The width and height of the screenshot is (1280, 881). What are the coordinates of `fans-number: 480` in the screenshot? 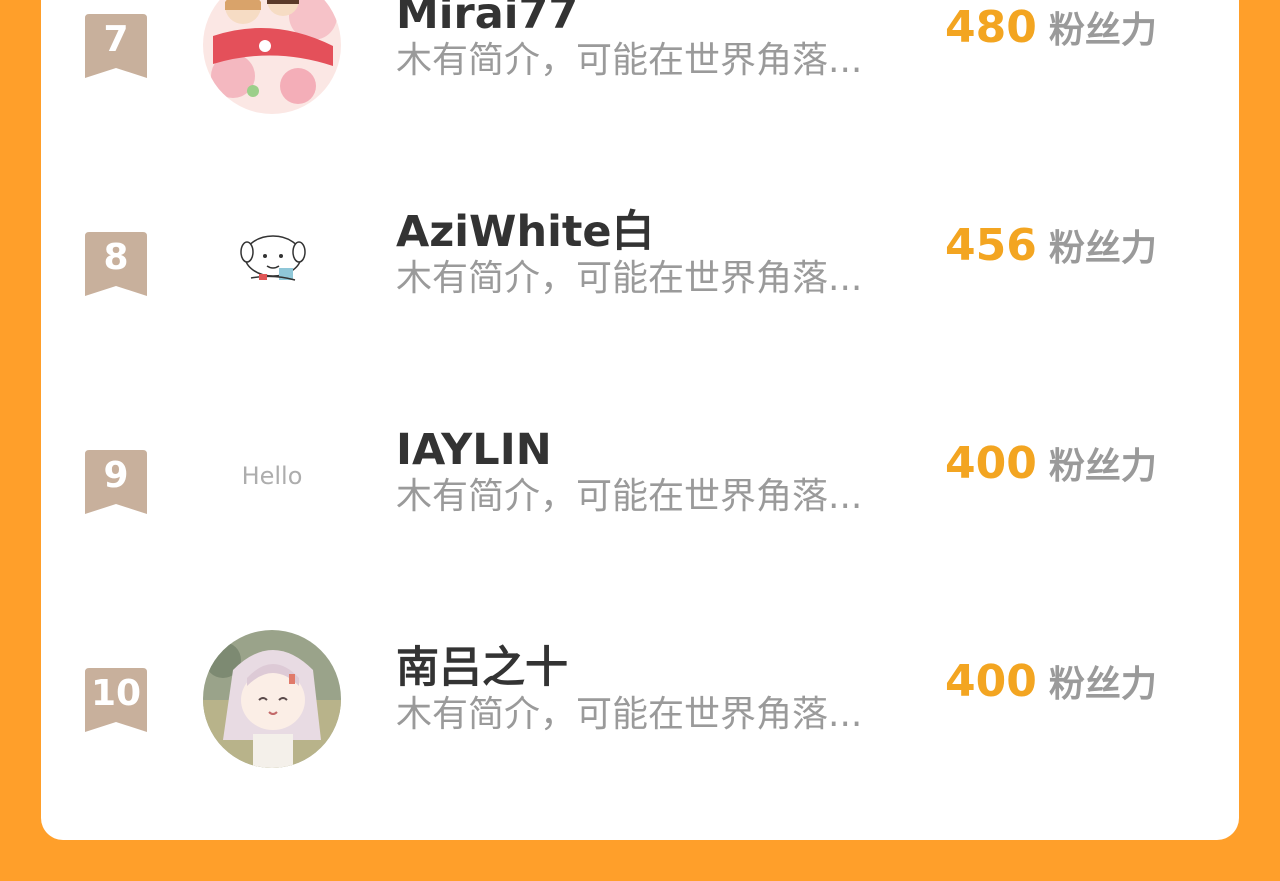 It's located at (991, 27).